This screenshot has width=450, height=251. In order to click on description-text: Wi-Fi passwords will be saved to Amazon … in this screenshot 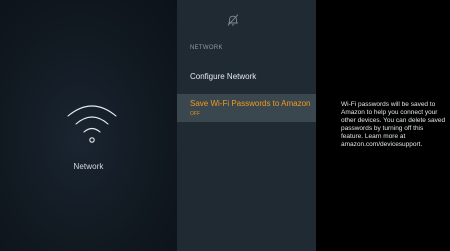, I will do `click(393, 124)`.